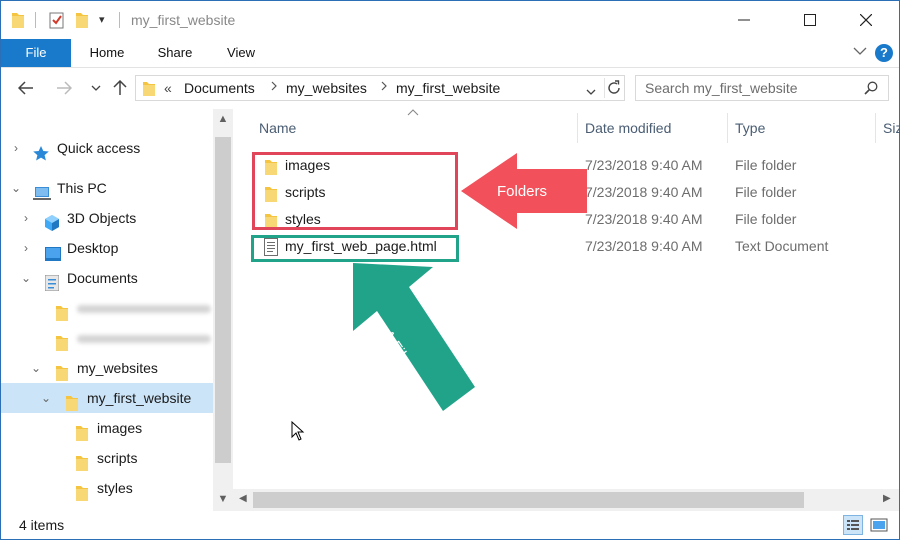 Image resolution: width=900 pixels, height=541 pixels. I want to click on details-view-button, so click(853, 525).